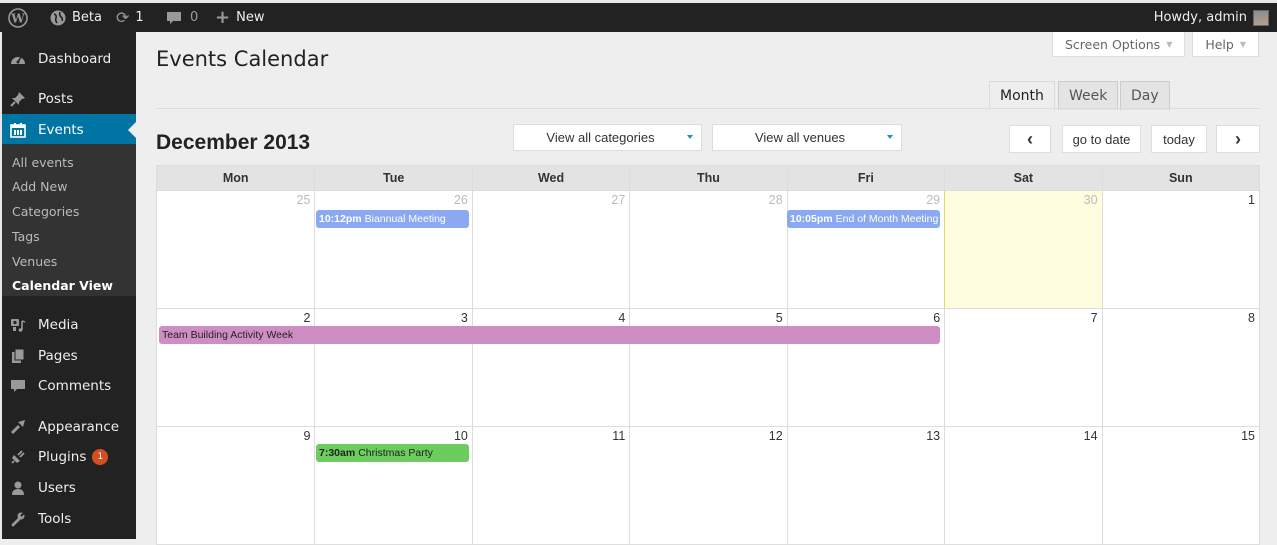 The height and width of the screenshot is (545, 1277). Describe the element at coordinates (182, 17) in the screenshot. I see `comments-link: 0` at that location.